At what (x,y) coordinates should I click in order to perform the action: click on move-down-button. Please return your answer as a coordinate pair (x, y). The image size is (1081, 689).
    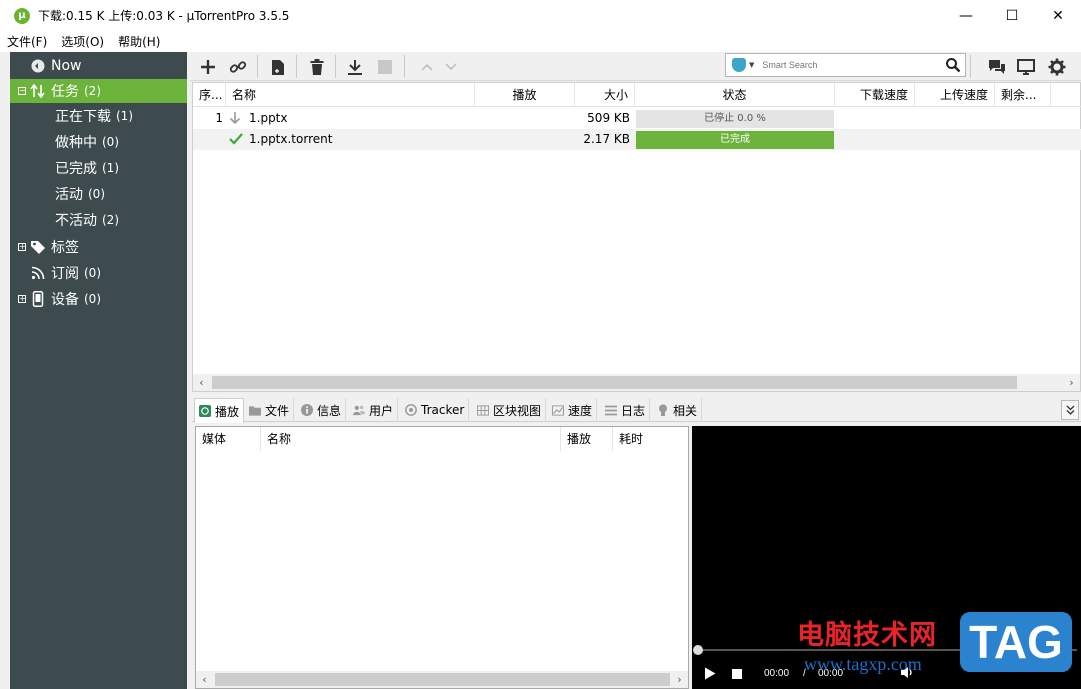
    Looking at the image, I should click on (451, 67).